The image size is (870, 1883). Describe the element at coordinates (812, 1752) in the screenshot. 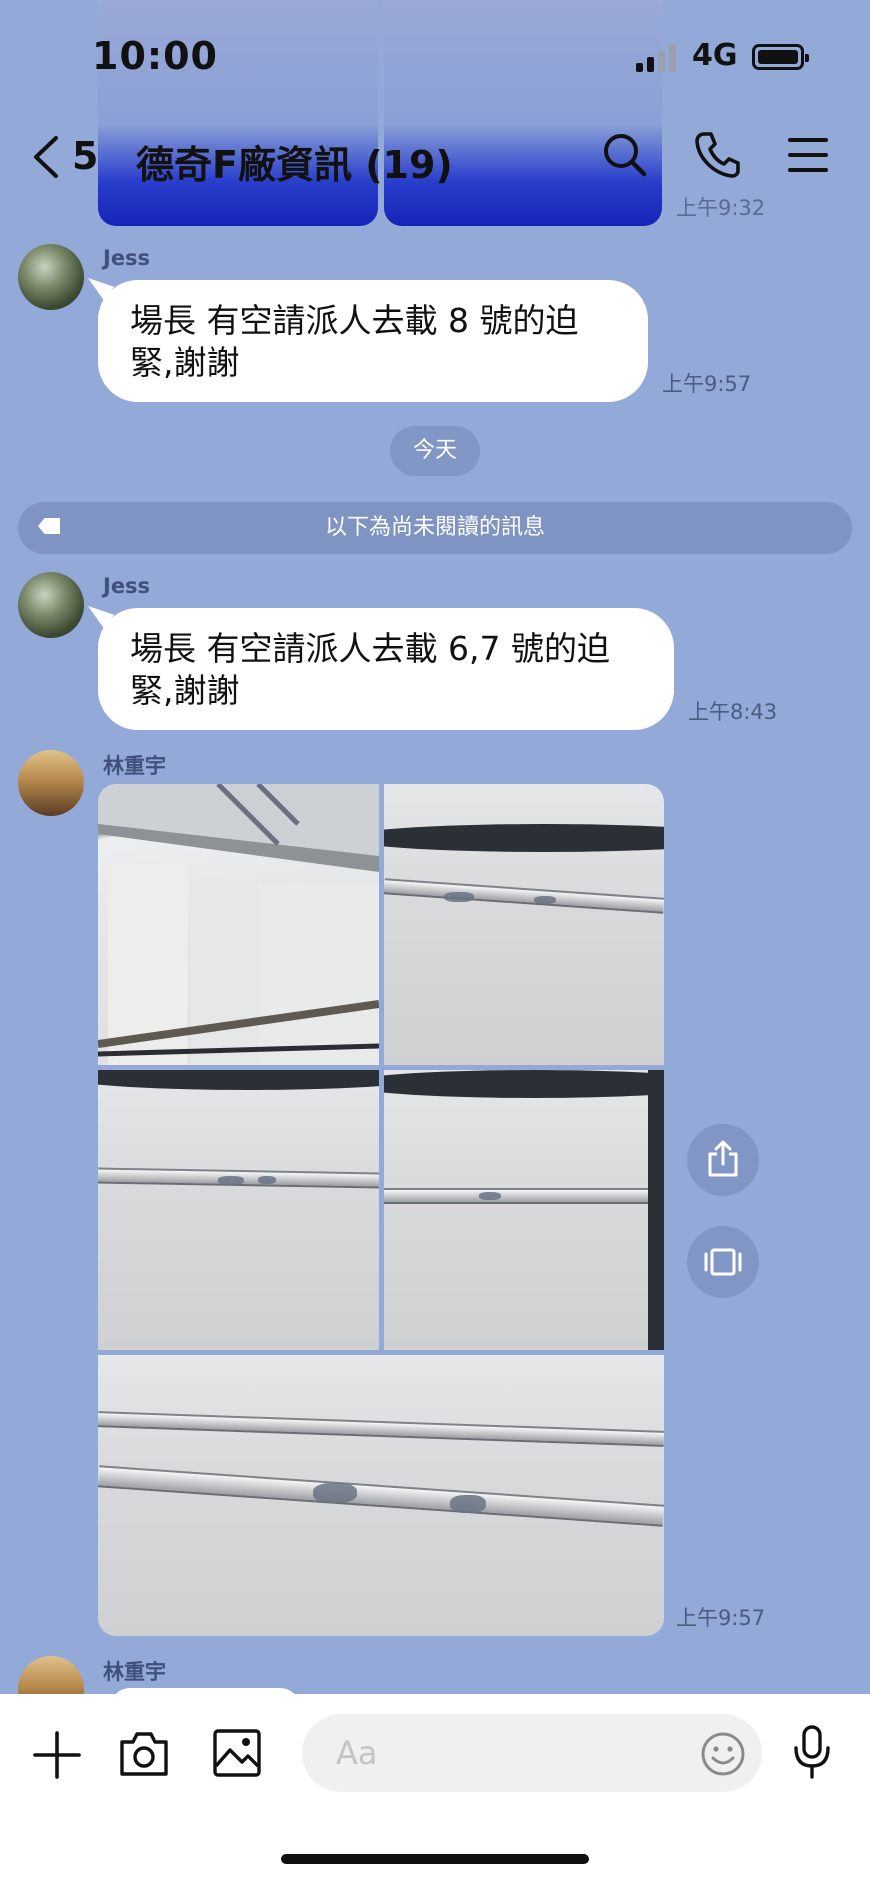

I see `microphone-icon` at that location.